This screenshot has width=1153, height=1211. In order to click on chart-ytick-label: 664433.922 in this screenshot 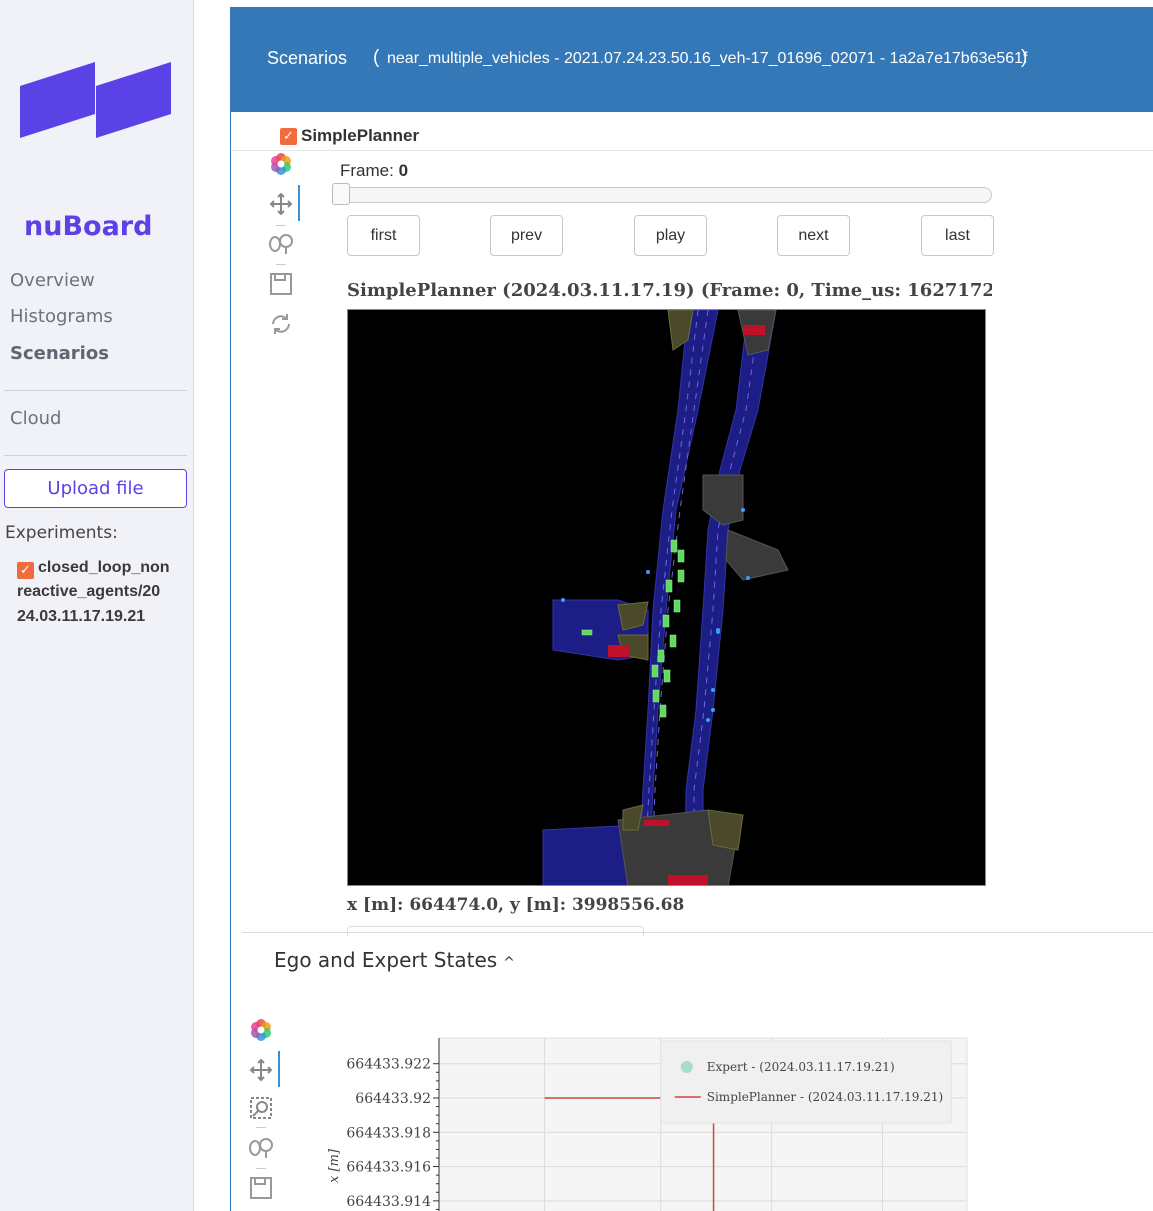, I will do `click(388, 1065)`.